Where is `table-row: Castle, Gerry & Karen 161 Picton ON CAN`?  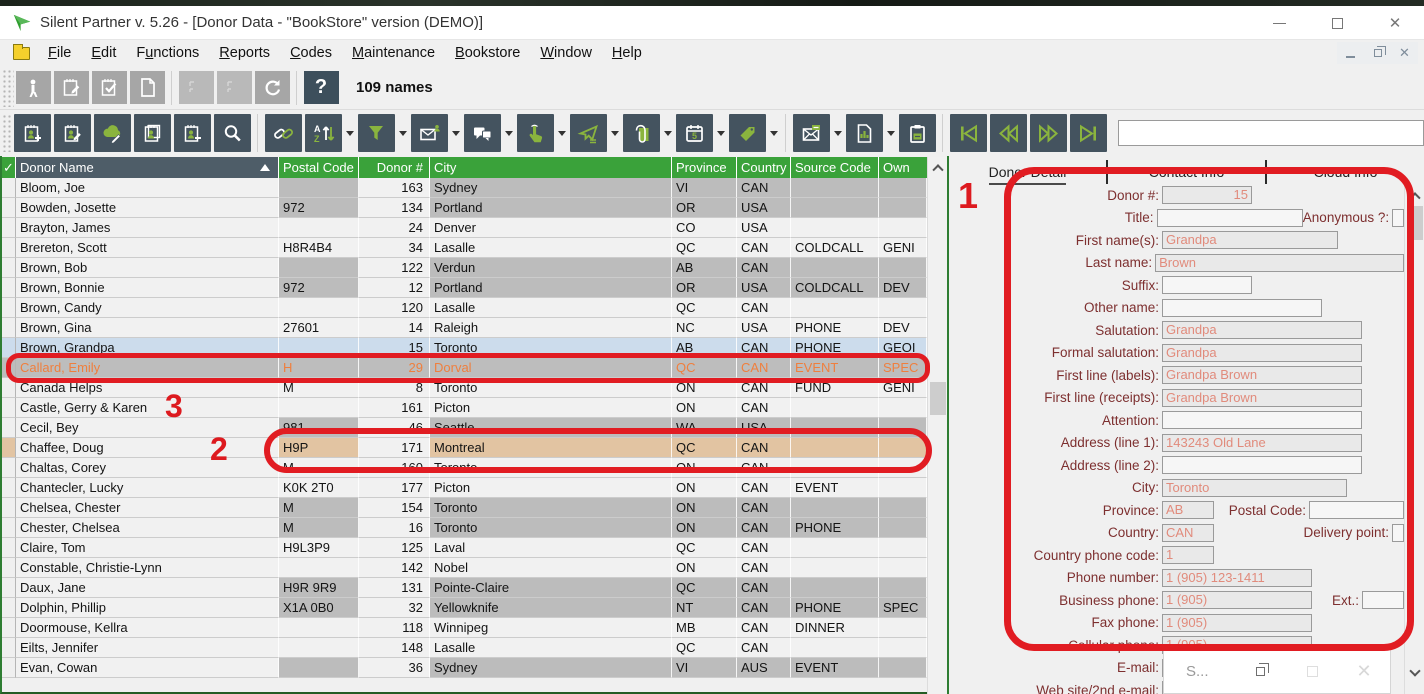 table-row: Castle, Gerry & Karen 161 Picton ON CAN is located at coordinates (464, 408).